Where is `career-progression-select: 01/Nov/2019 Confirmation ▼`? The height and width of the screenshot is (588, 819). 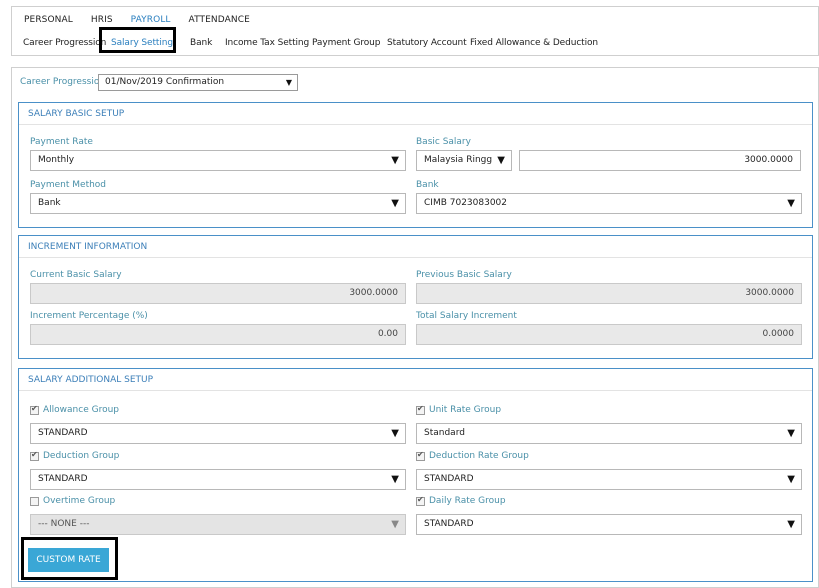
career-progression-select: 01/Nov/2019 Confirmation ▼ is located at coordinates (198, 82).